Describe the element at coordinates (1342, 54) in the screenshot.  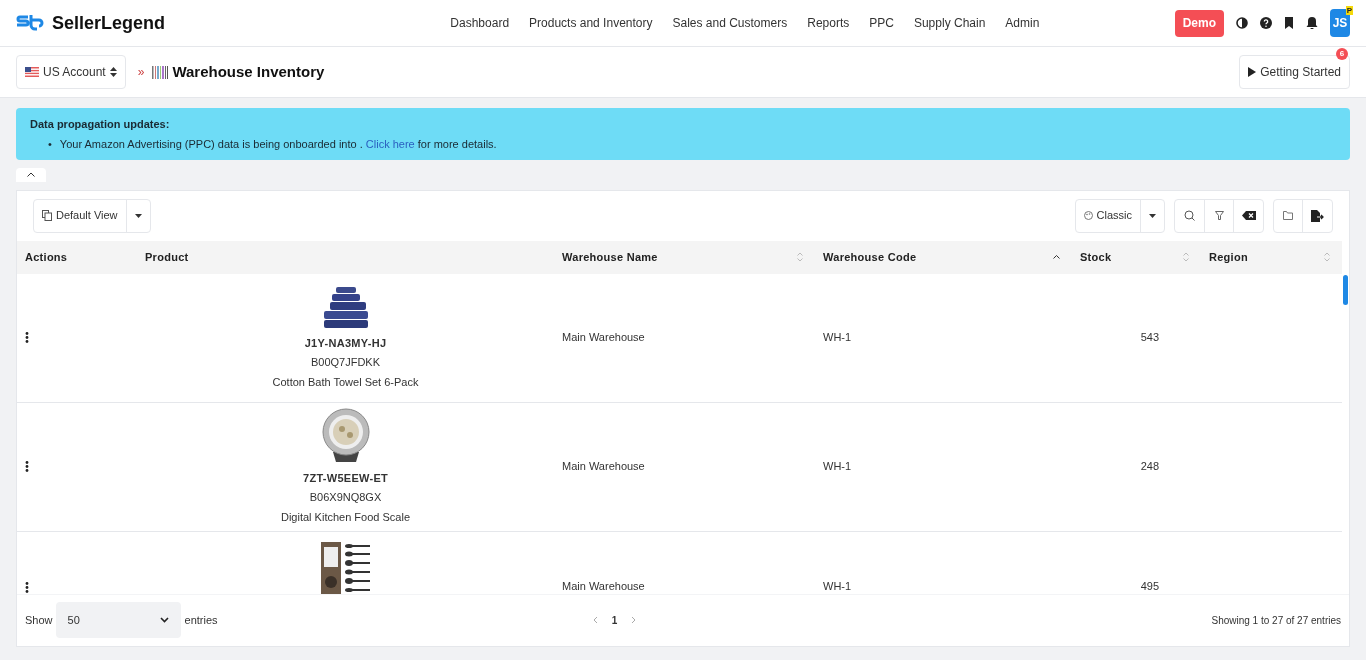
I see `notification-badge: 6` at that location.